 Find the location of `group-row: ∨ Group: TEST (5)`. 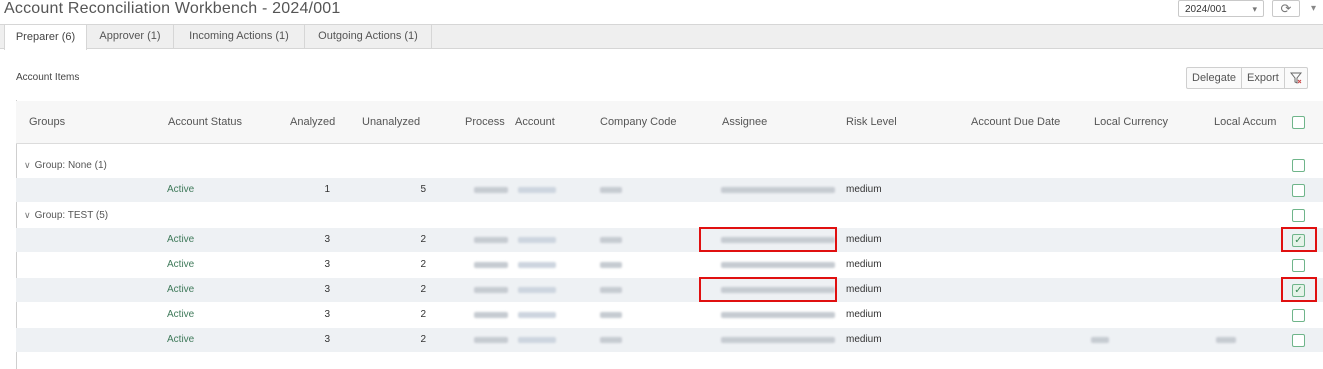

group-row: ∨ Group: TEST (5) is located at coordinates (669, 215).